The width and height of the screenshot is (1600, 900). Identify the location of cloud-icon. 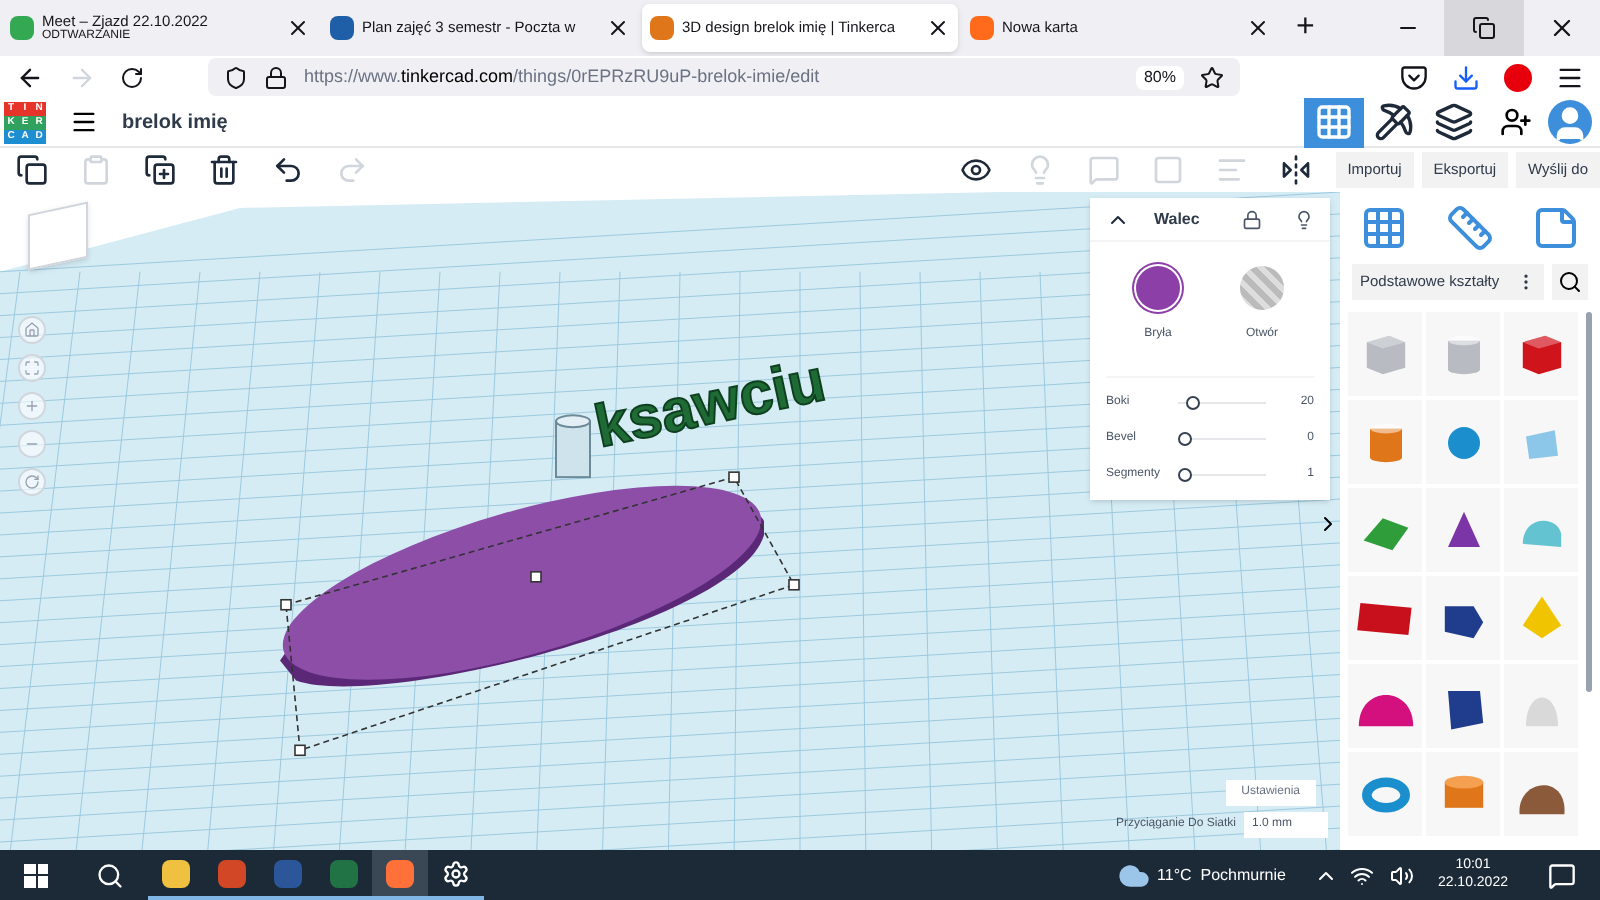
(1133, 875).